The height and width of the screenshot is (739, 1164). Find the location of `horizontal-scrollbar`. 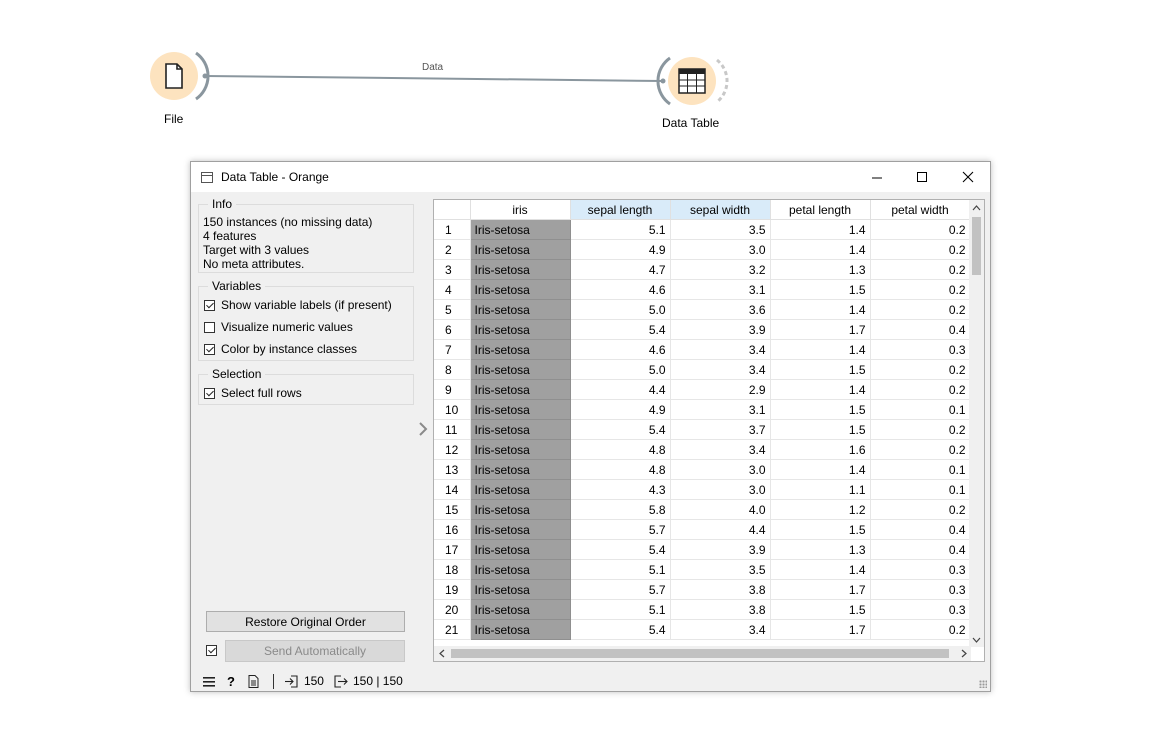

horizontal-scrollbar is located at coordinates (702, 653).